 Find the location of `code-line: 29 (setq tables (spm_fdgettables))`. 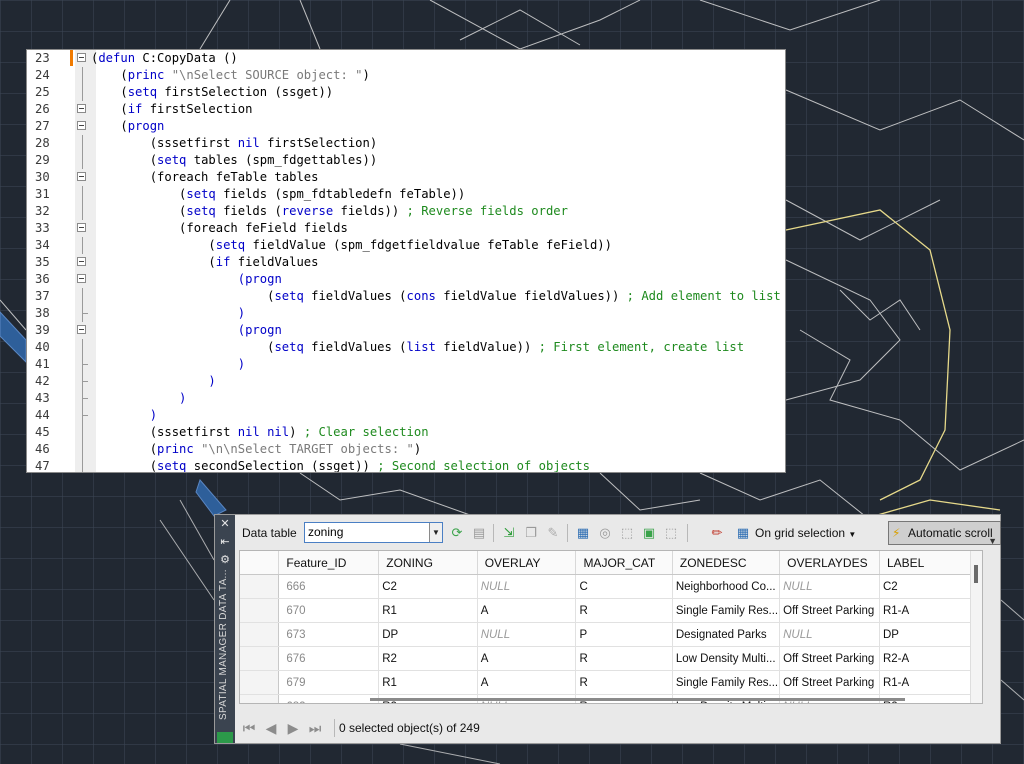

code-line: 29 (setq tables (spm_fdgettables)) is located at coordinates (406, 160).